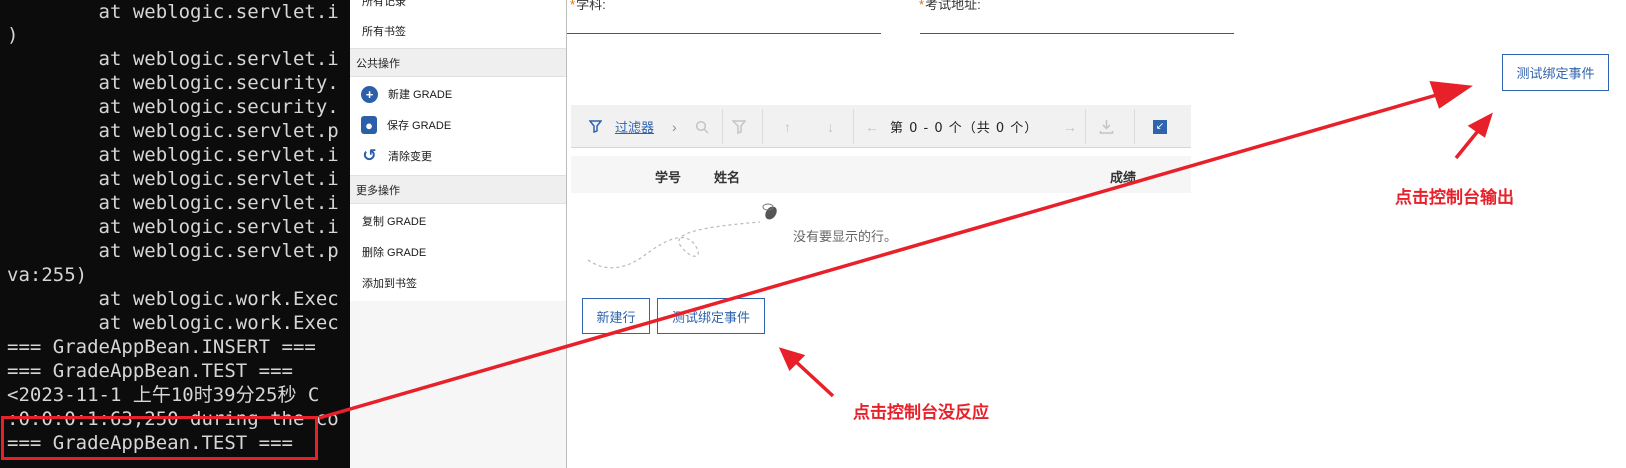  I want to click on menu-item-clear-changes: ↺ 清除变更, so click(458, 156).